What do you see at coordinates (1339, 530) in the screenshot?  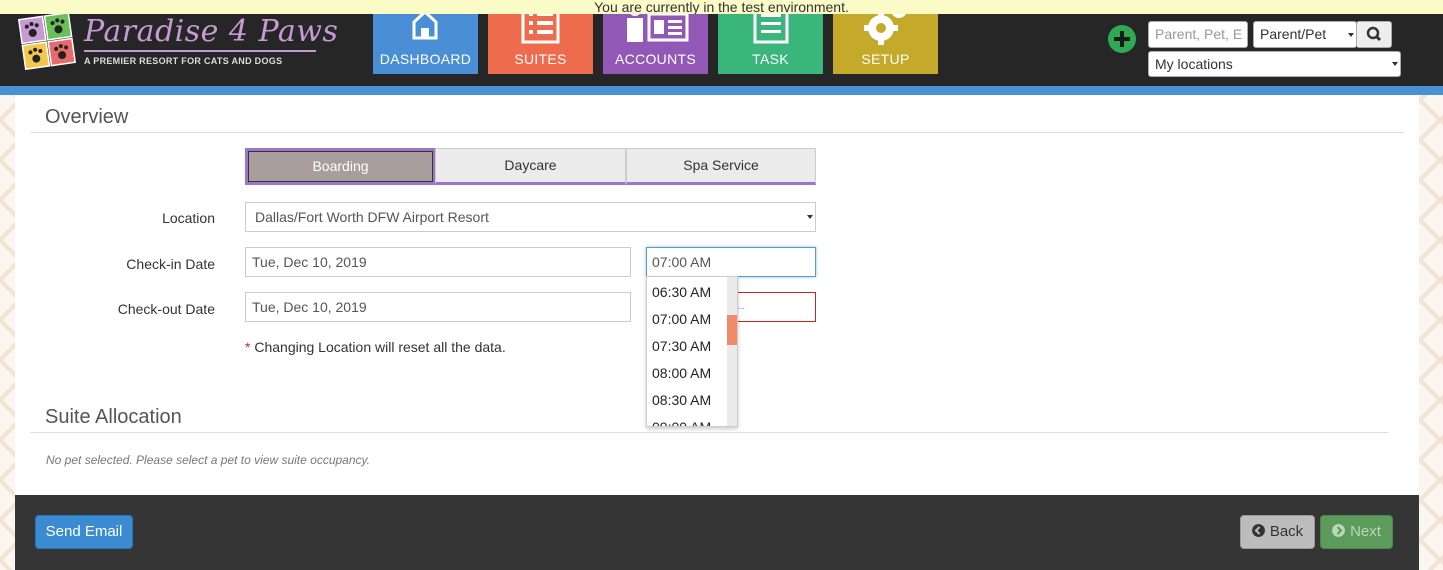 I see `arrow-right-circle-icon` at bounding box center [1339, 530].